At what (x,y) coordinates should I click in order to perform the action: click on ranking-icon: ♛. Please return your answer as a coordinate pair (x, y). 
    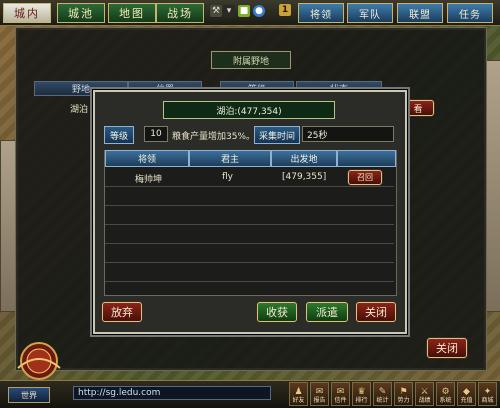
    Looking at the image, I should click on (361, 392).